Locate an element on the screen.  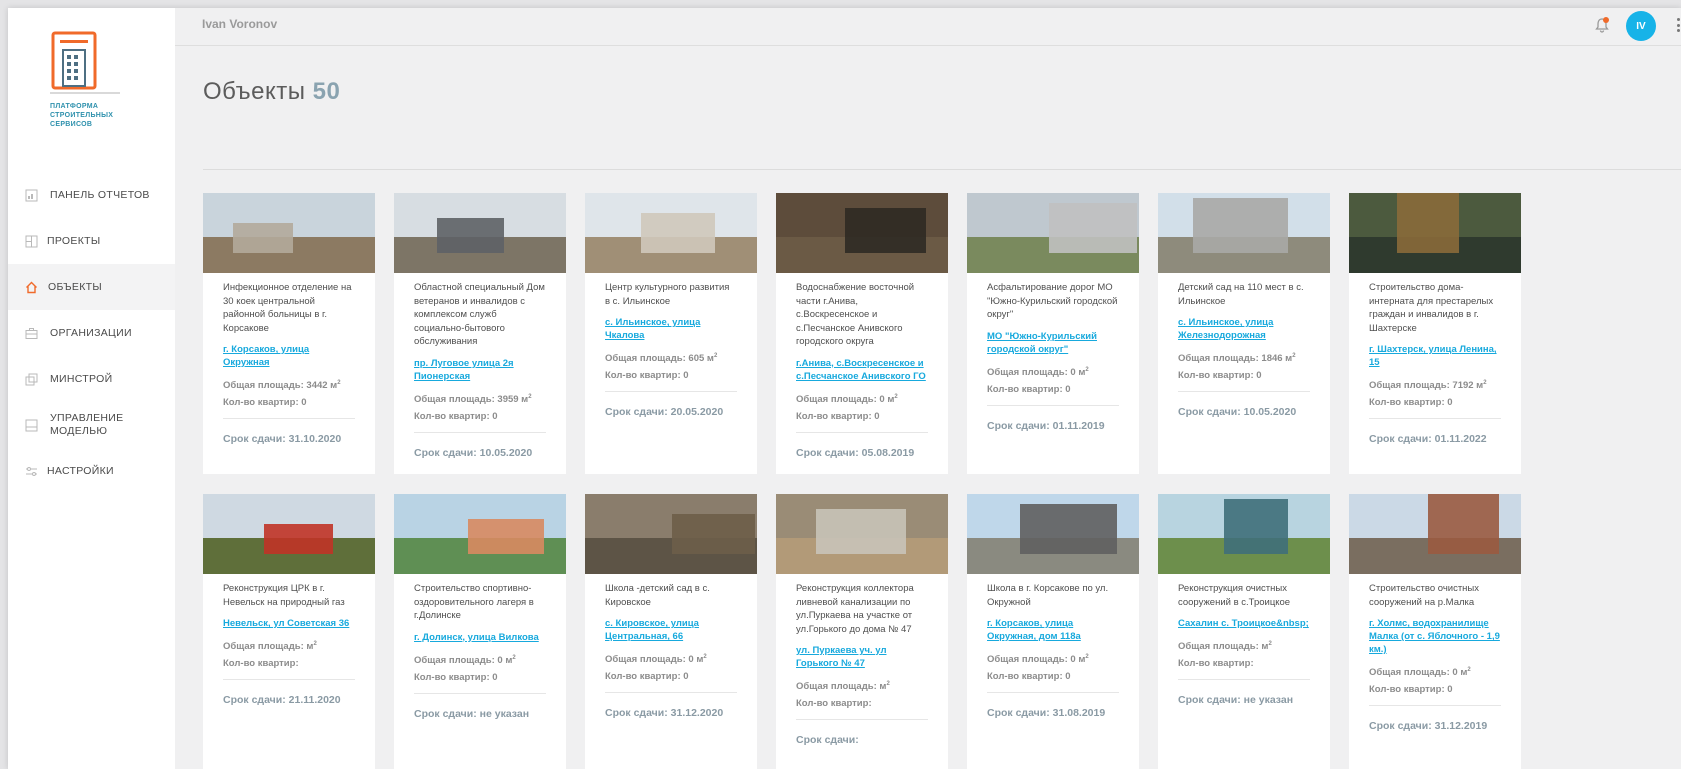
object-address-link: пр. Луговое улица 2я Пионерская is located at coordinates (480, 370).